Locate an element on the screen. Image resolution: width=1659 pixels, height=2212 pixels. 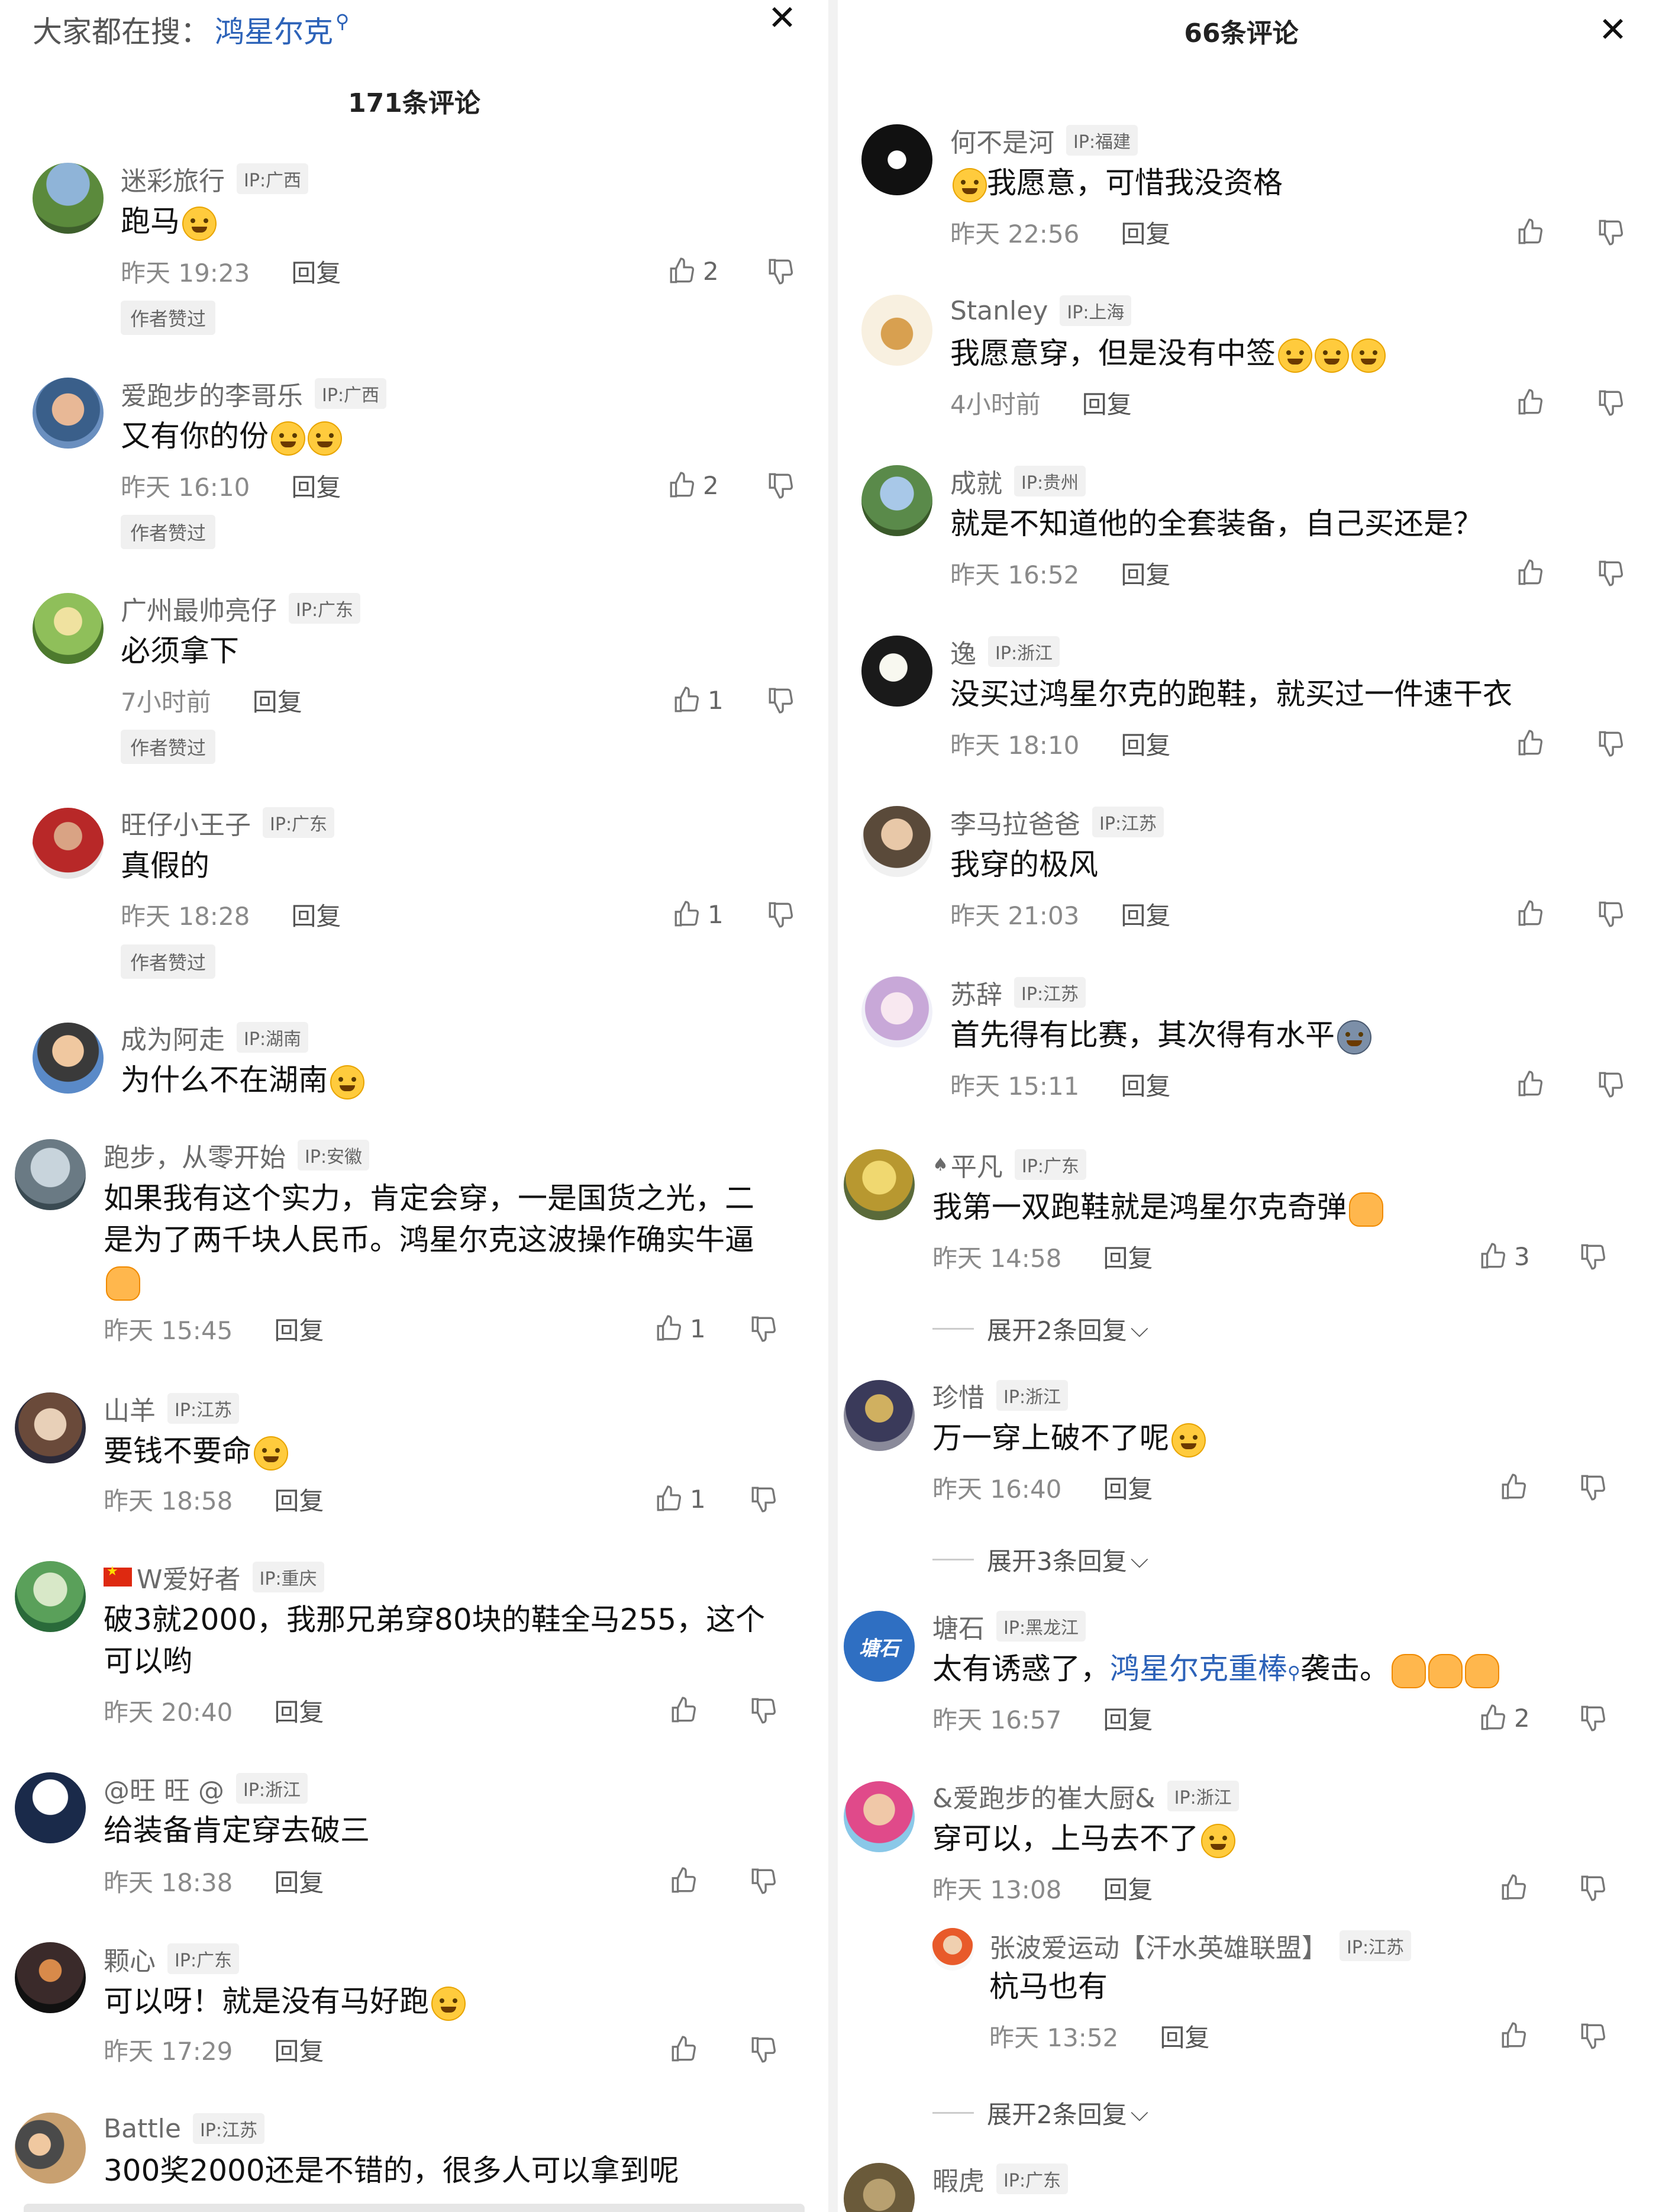
username: 暇虎 is located at coordinates (958, 2179).